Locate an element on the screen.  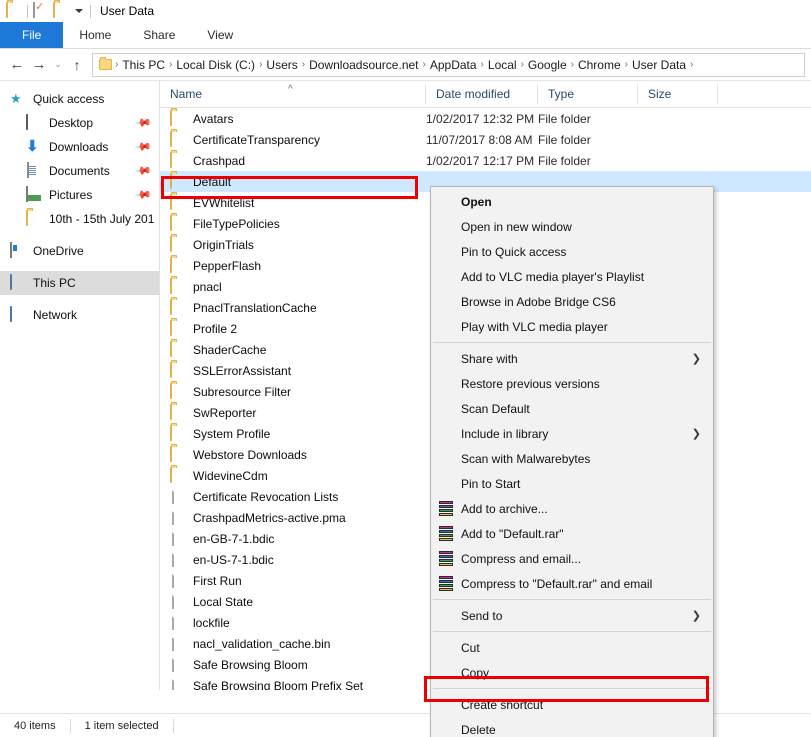
breadcrumb-chrome: Chrome is located at coordinates (599, 65).